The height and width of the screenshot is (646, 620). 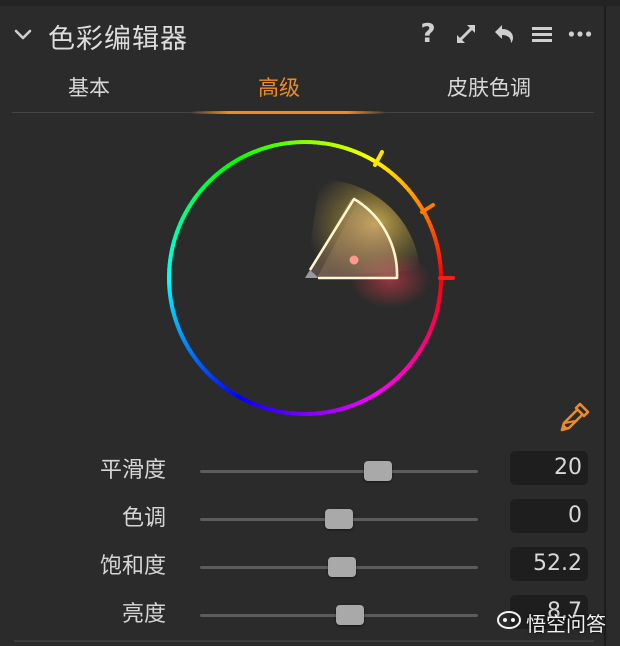 I want to click on watermark-text: 悟空问答, so click(x=566, y=624).